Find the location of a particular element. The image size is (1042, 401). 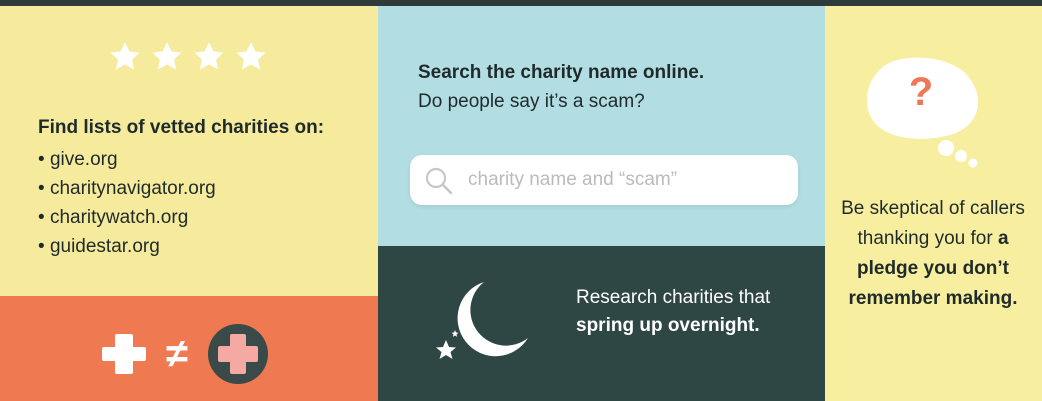

search-tip-question: Do people say it’s a scam? is located at coordinates (531, 101).